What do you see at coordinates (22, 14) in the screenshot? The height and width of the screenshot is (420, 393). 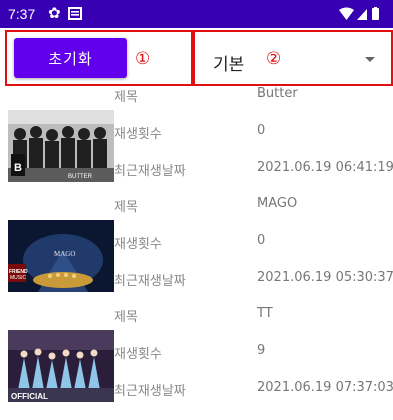 I see `status-time: 7:37` at bounding box center [22, 14].